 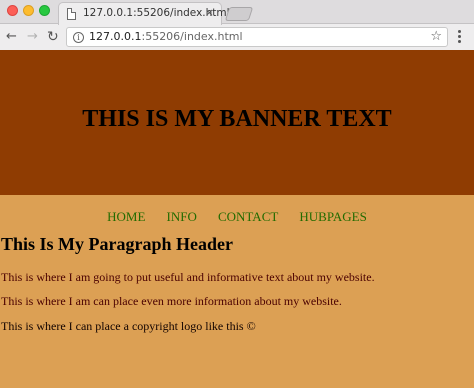 I want to click on close-window-button, so click(x=12, y=10).